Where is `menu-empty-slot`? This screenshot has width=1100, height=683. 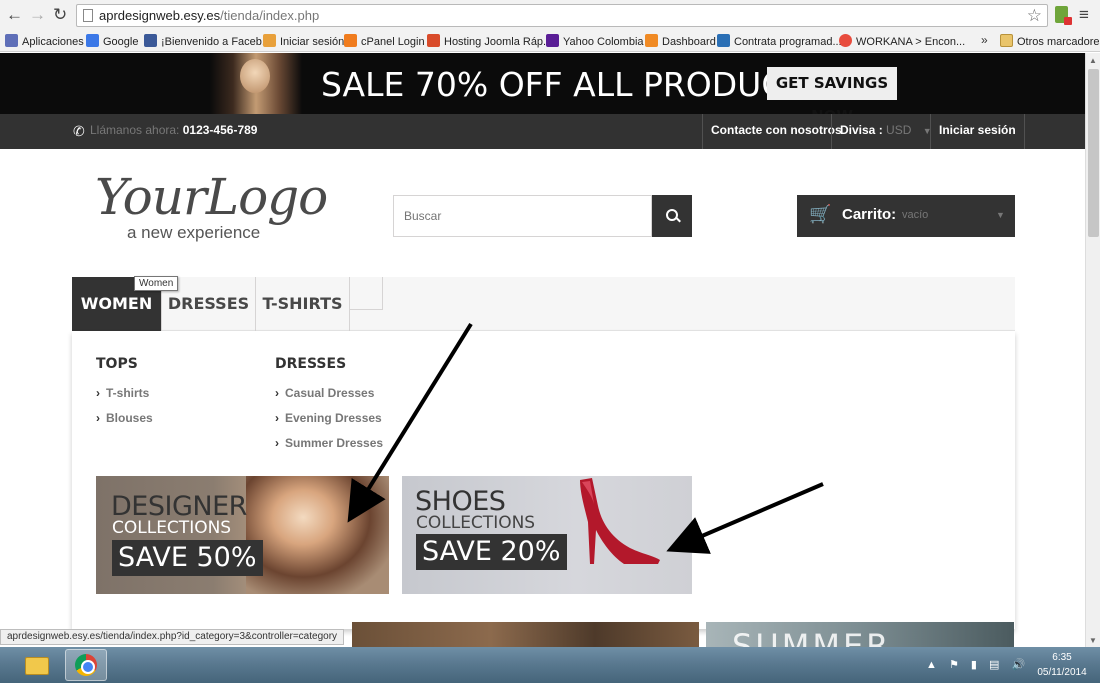 menu-empty-slot is located at coordinates (366, 293).